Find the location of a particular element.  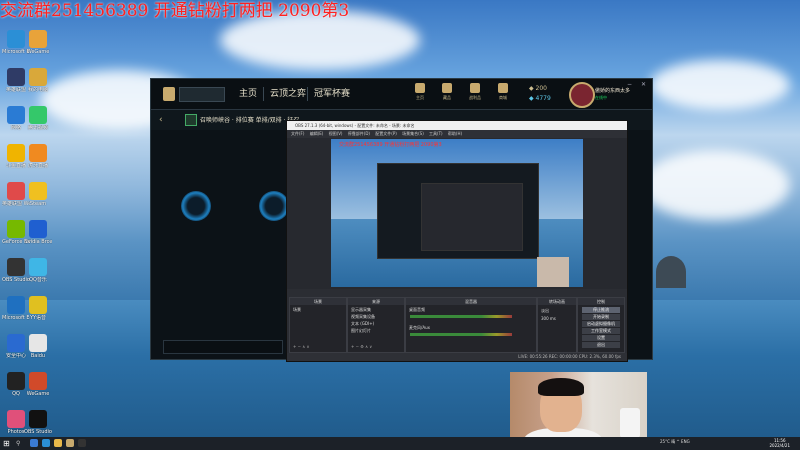

top-store: 商城 is located at coordinates (503, 92).